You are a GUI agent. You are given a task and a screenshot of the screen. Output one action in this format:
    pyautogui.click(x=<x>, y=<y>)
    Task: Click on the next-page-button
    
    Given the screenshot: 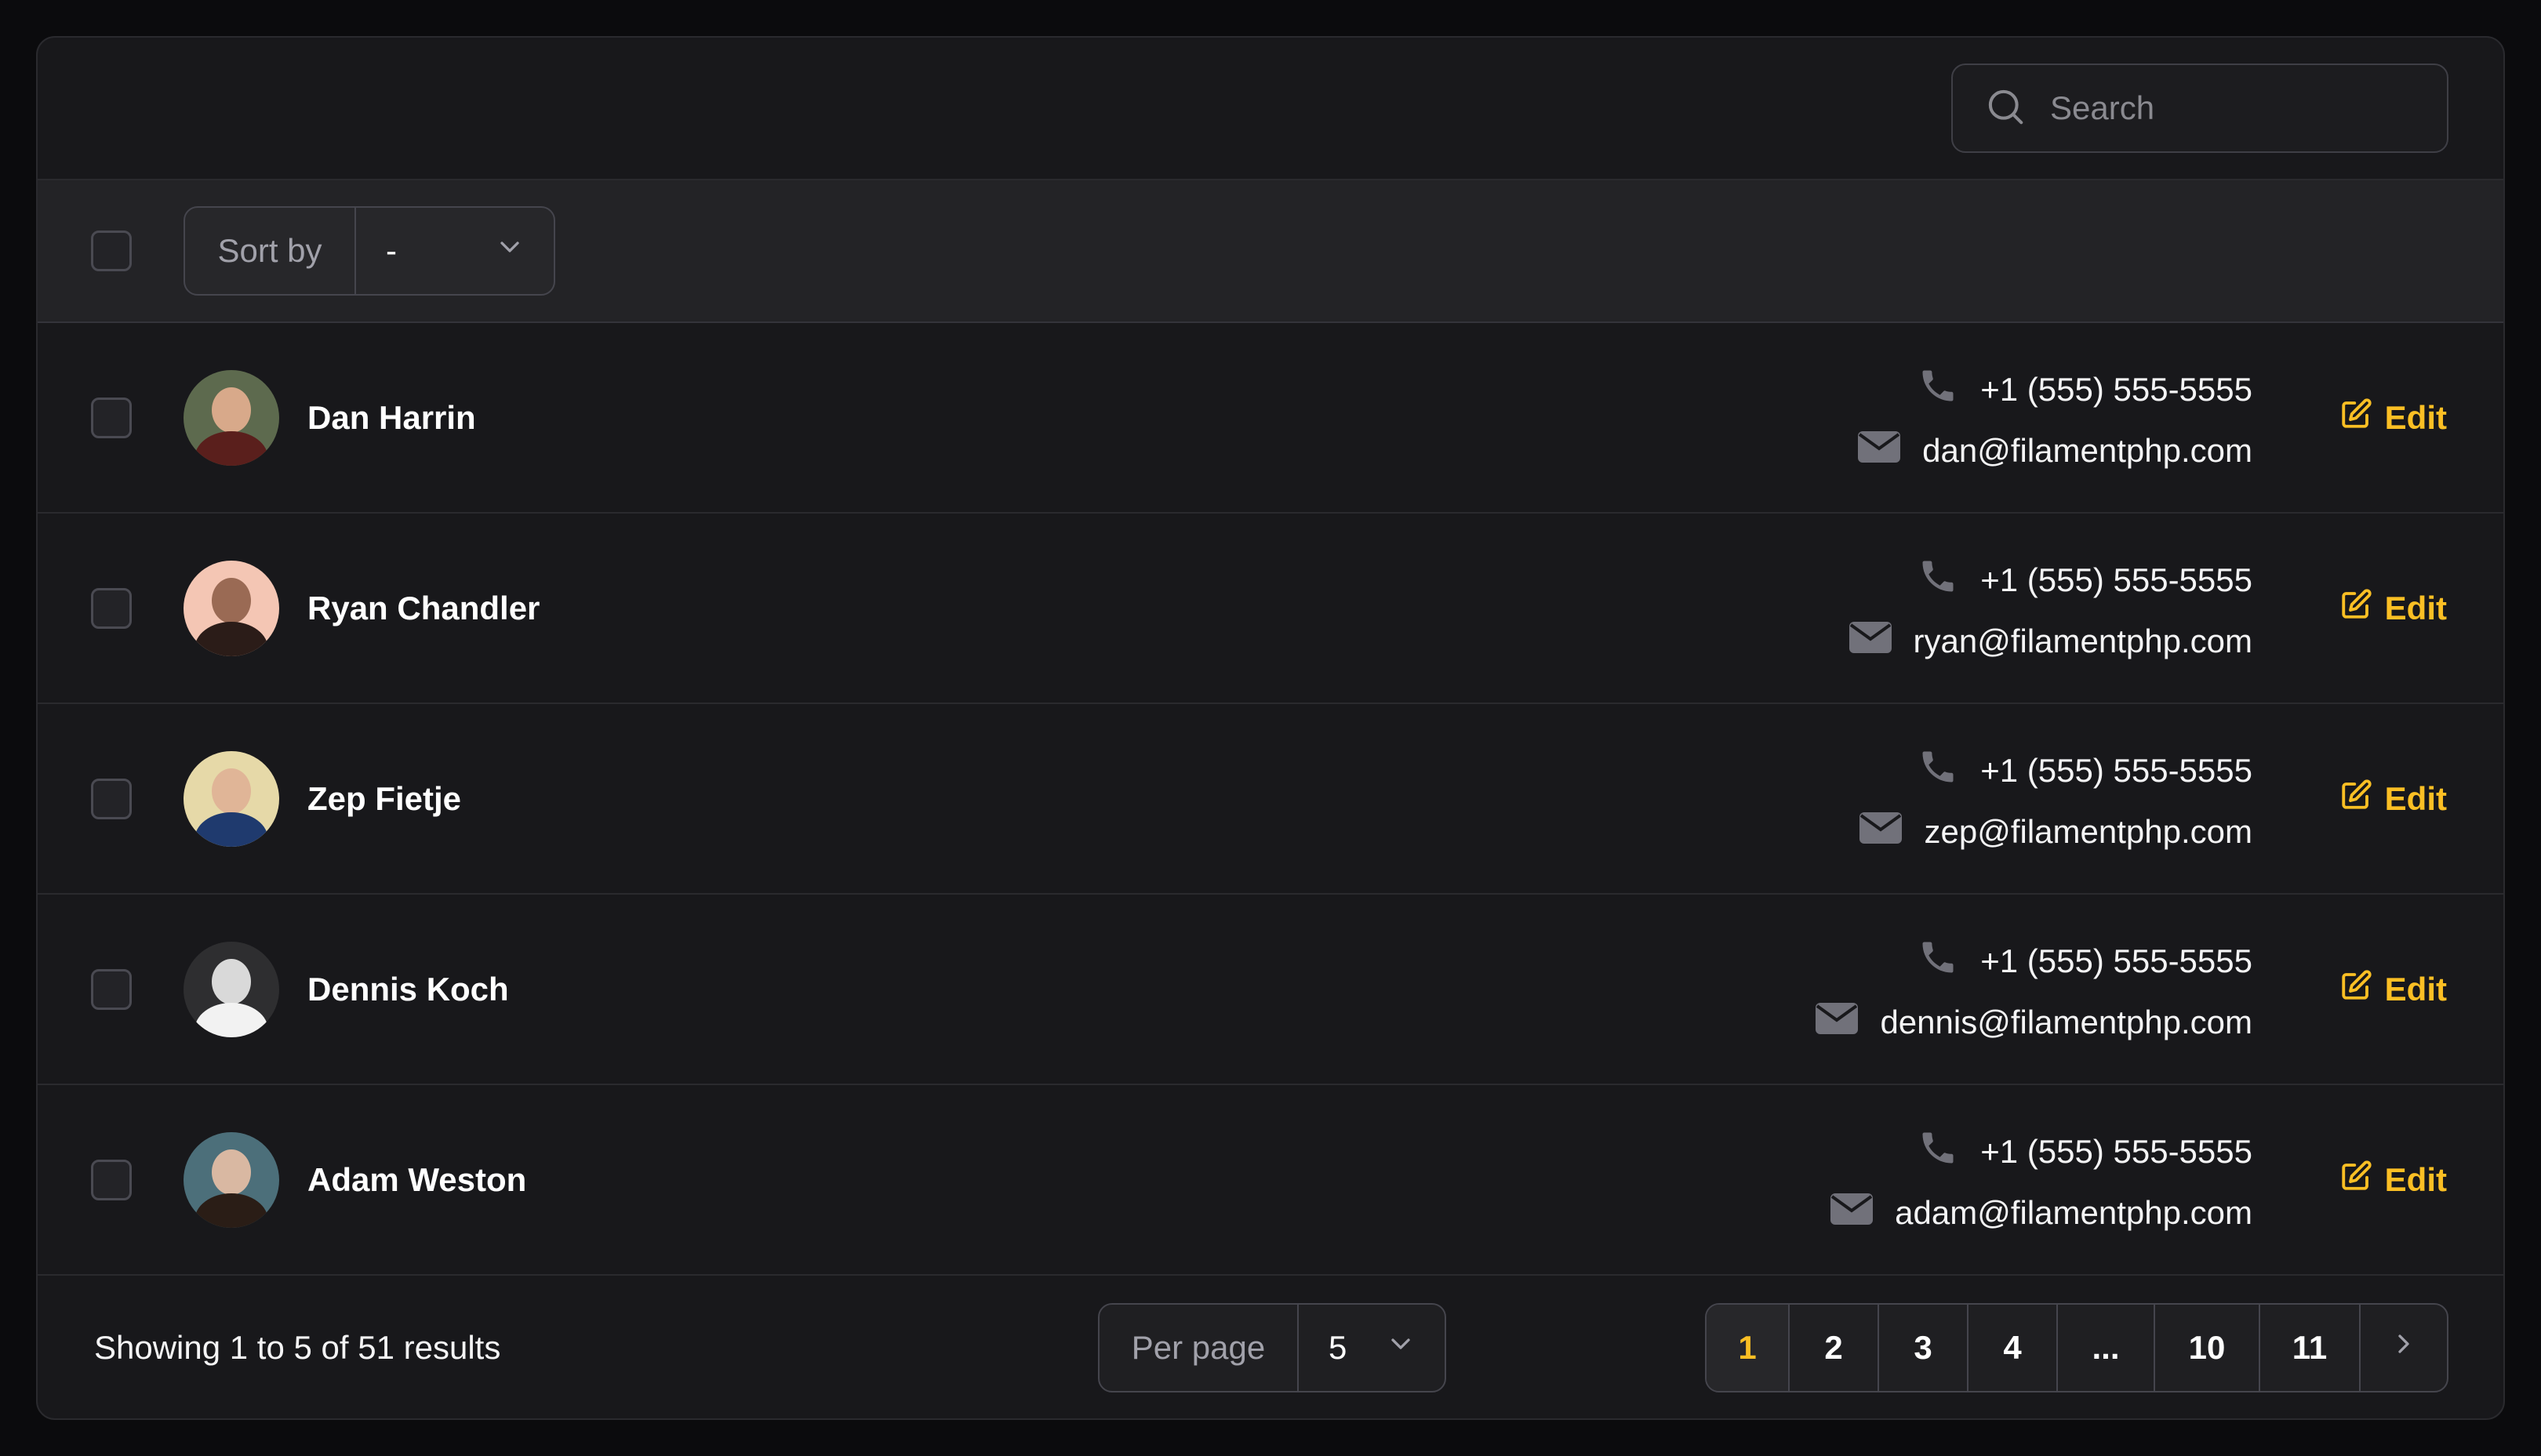 What is the action you would take?
    pyautogui.click(x=2404, y=1348)
    